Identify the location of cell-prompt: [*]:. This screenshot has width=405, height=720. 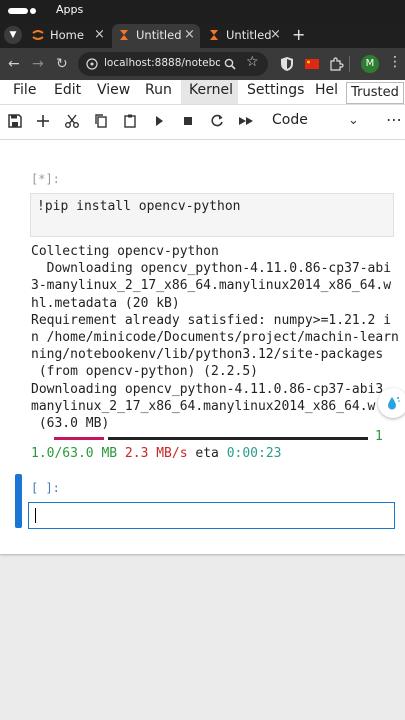
(45, 179).